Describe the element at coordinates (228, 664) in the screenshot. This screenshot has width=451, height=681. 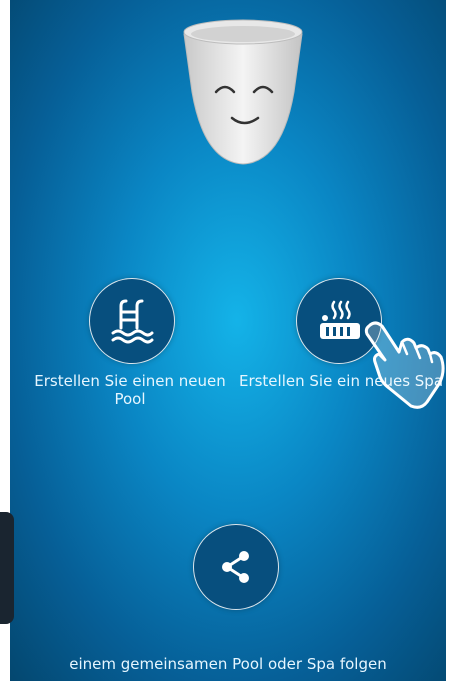
I see `follow-shared-pool-link: einem gemeinsamen Pool oder Spa folgen` at that location.